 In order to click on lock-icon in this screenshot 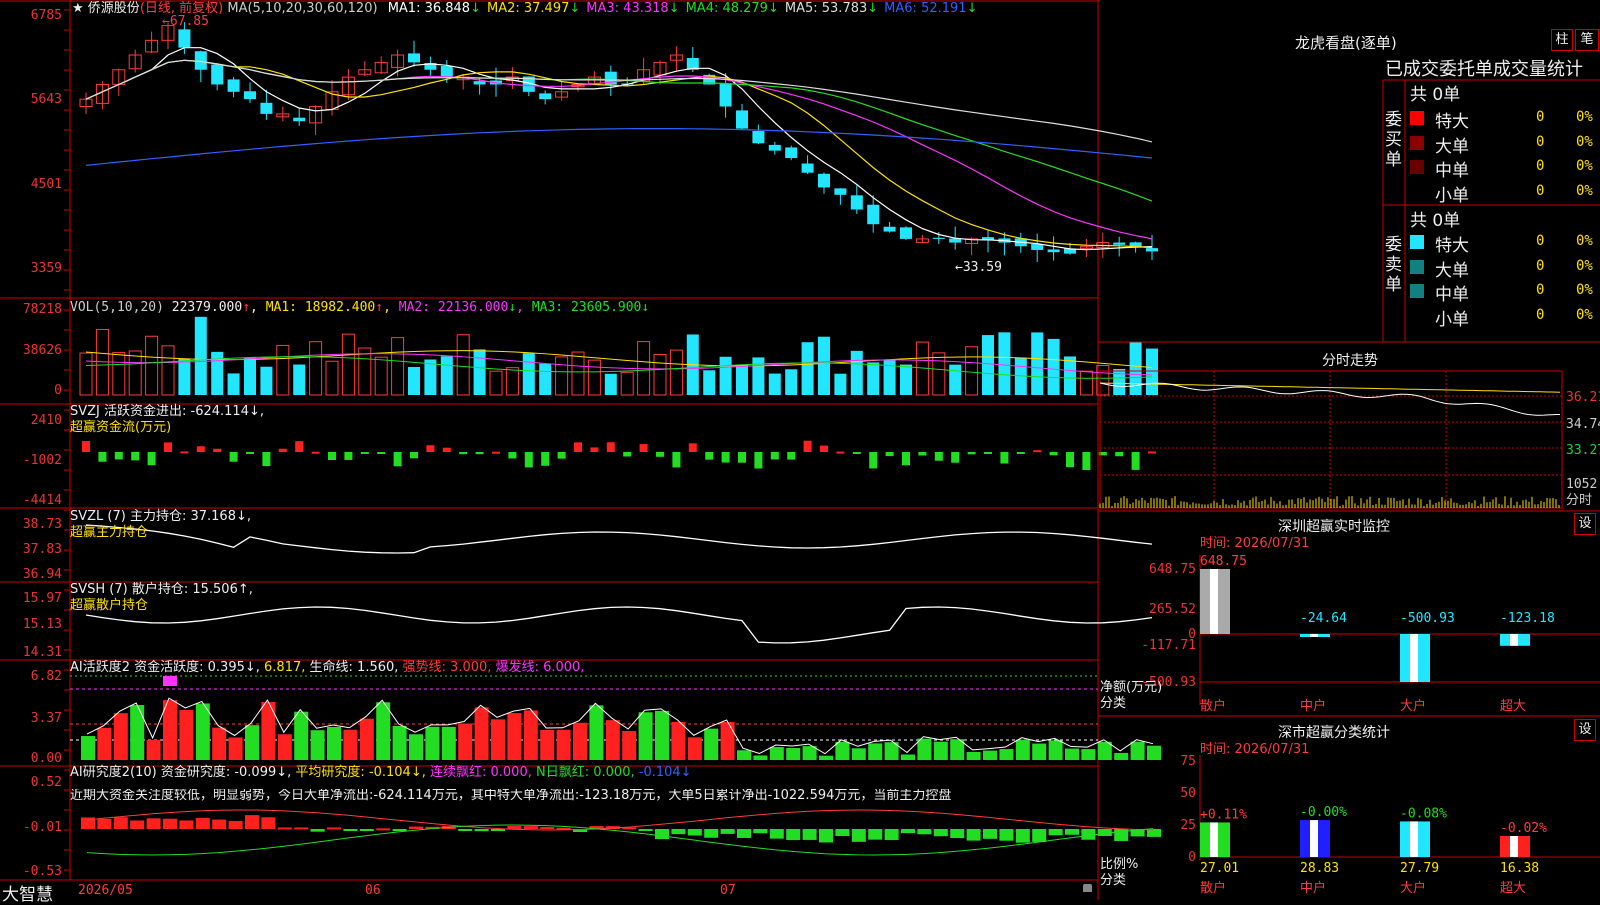, I will do `click(1087, 888)`.